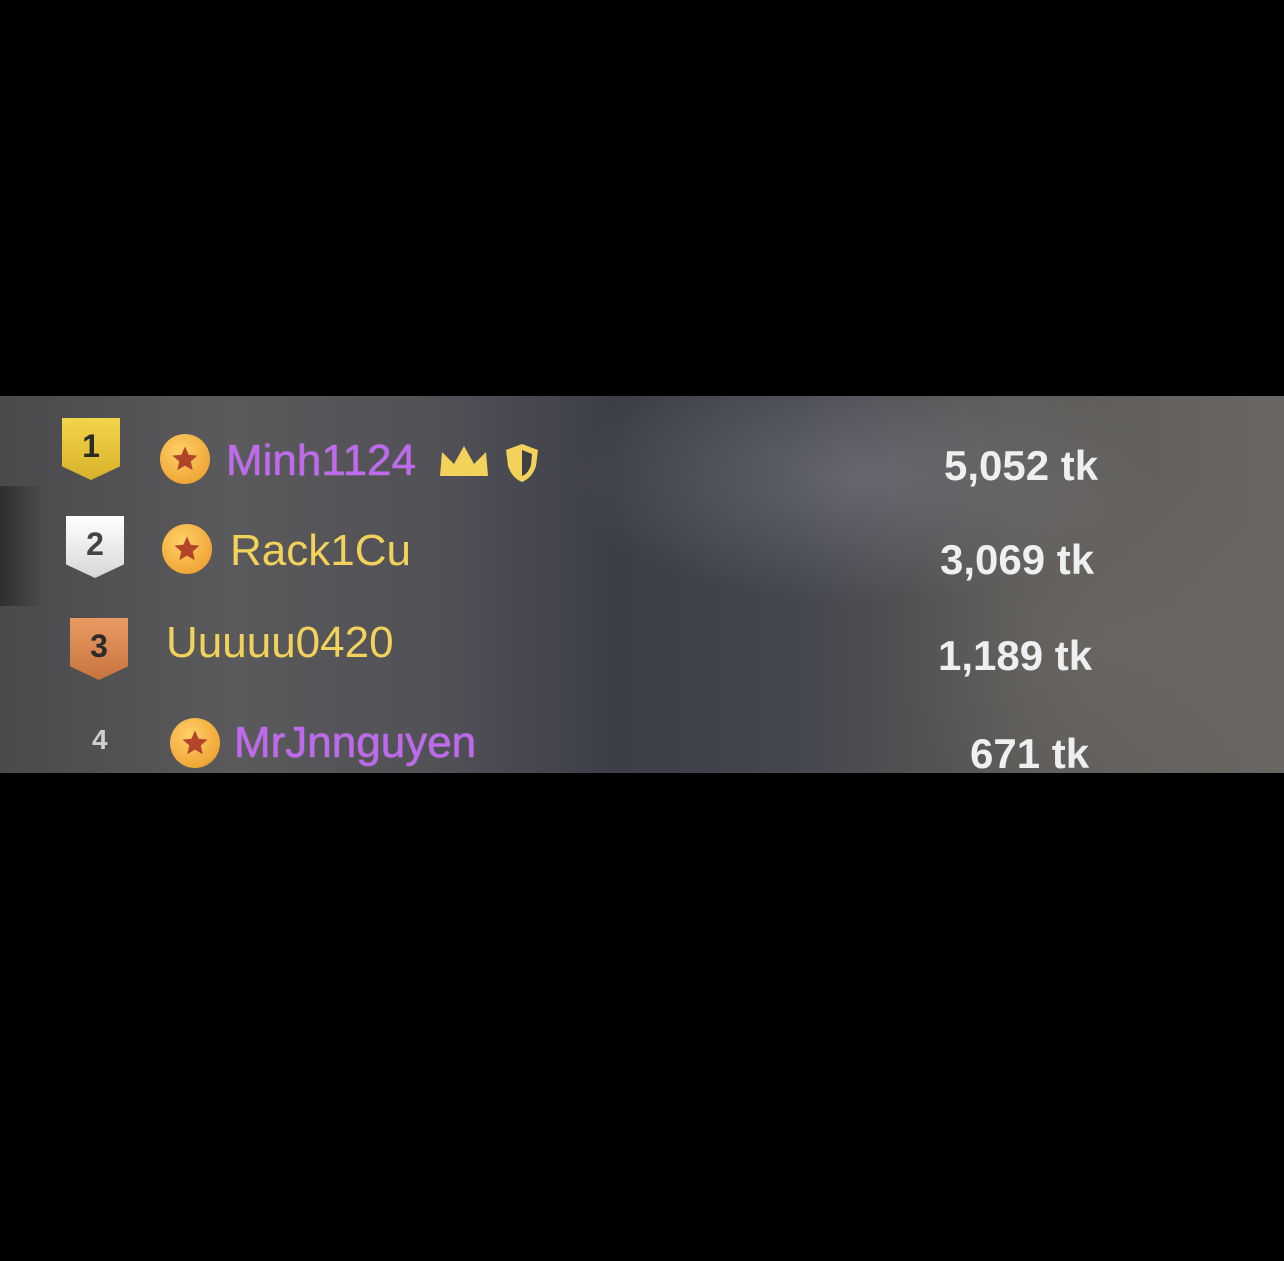 The width and height of the screenshot is (1284, 1261). Describe the element at coordinates (1021, 465) in the screenshot. I see `token-count: 5,052 tk` at that location.